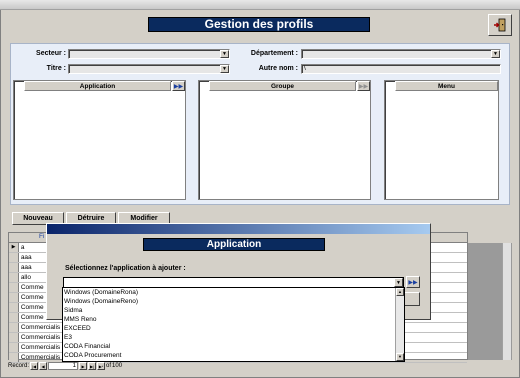  I want to click on exit-button, so click(500, 25).